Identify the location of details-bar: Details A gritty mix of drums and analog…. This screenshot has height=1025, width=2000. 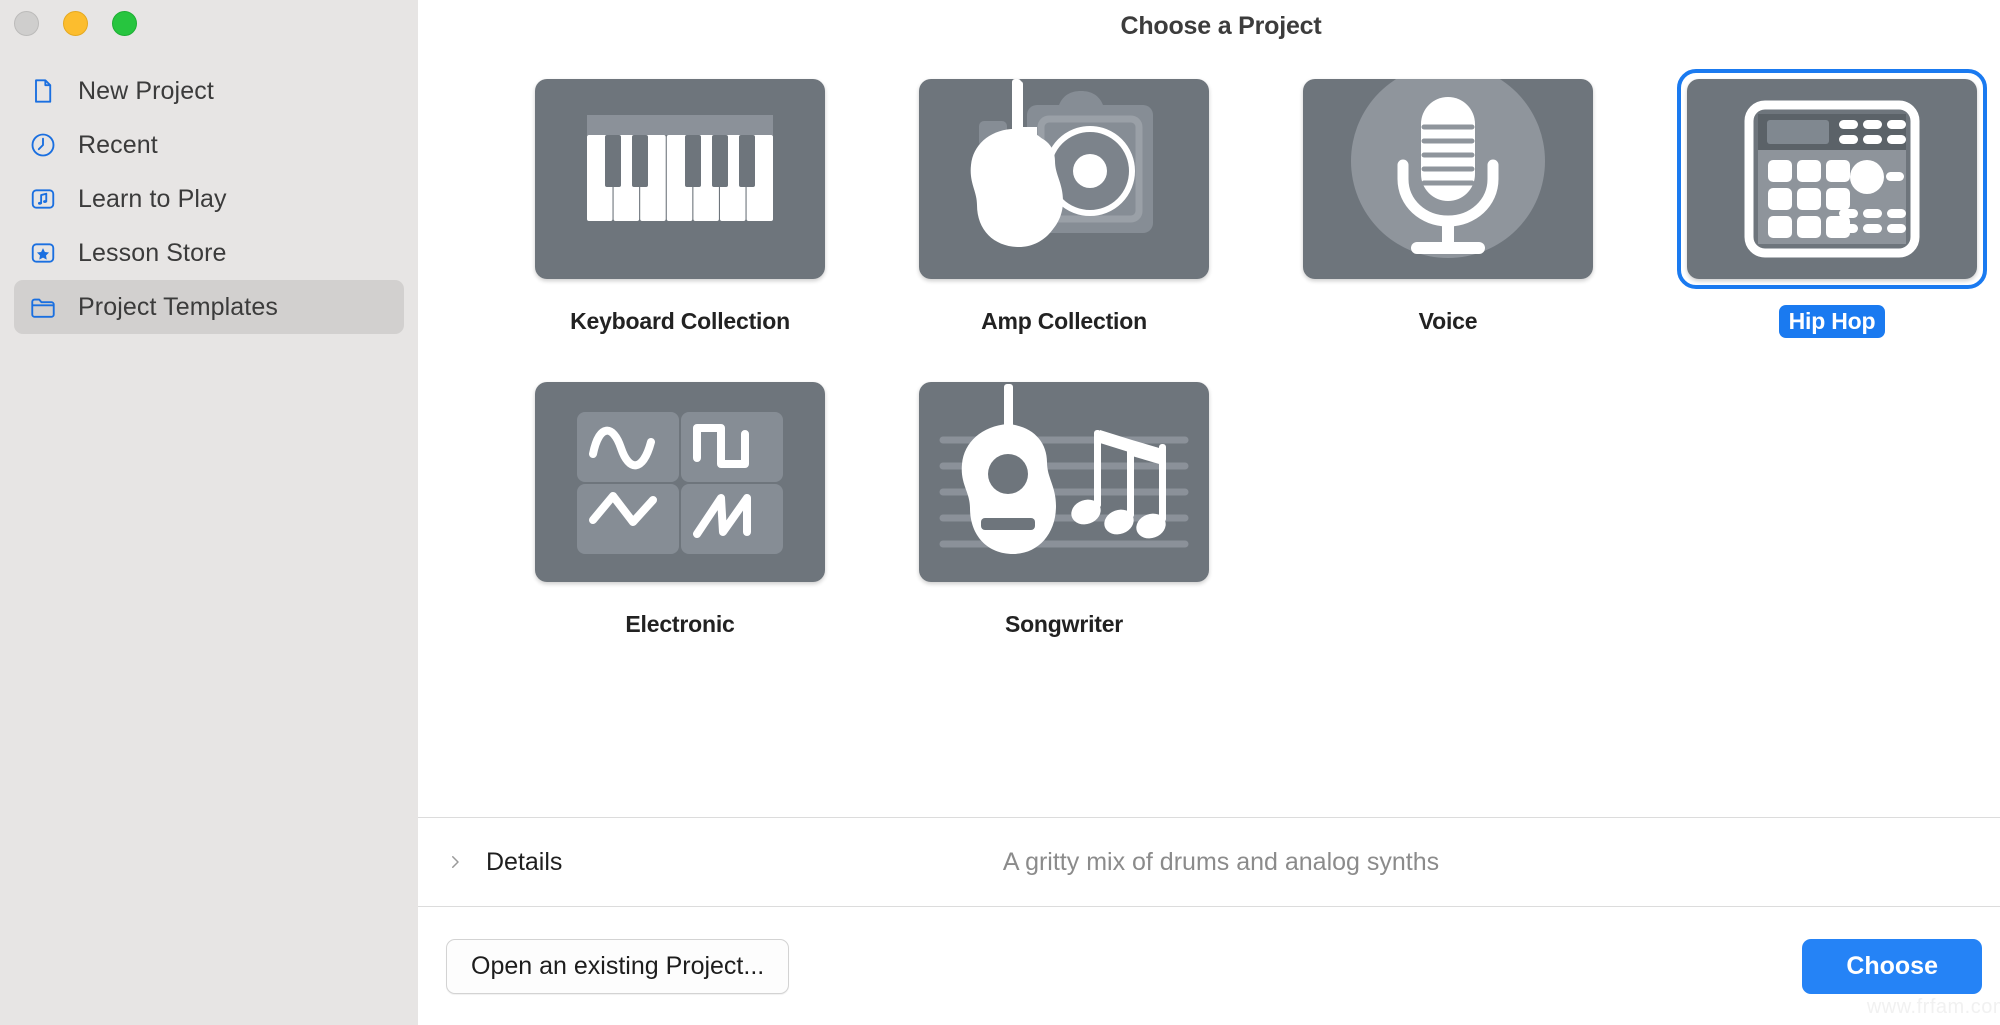
(1209, 862).